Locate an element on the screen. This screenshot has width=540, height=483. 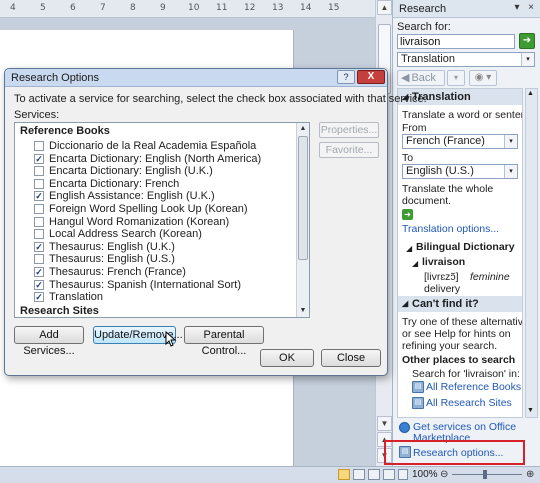
research-options-dropdown: ◉ ▾ is located at coordinates (483, 78).